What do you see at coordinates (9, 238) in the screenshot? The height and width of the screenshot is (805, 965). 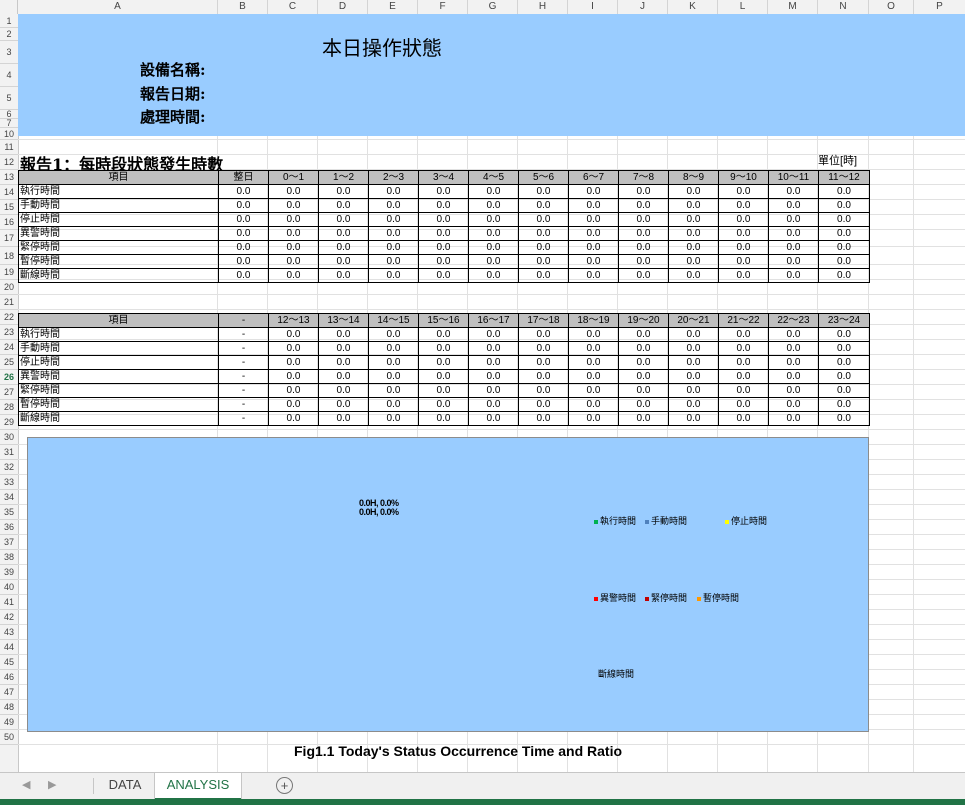 I see `row-header: 17` at bounding box center [9, 238].